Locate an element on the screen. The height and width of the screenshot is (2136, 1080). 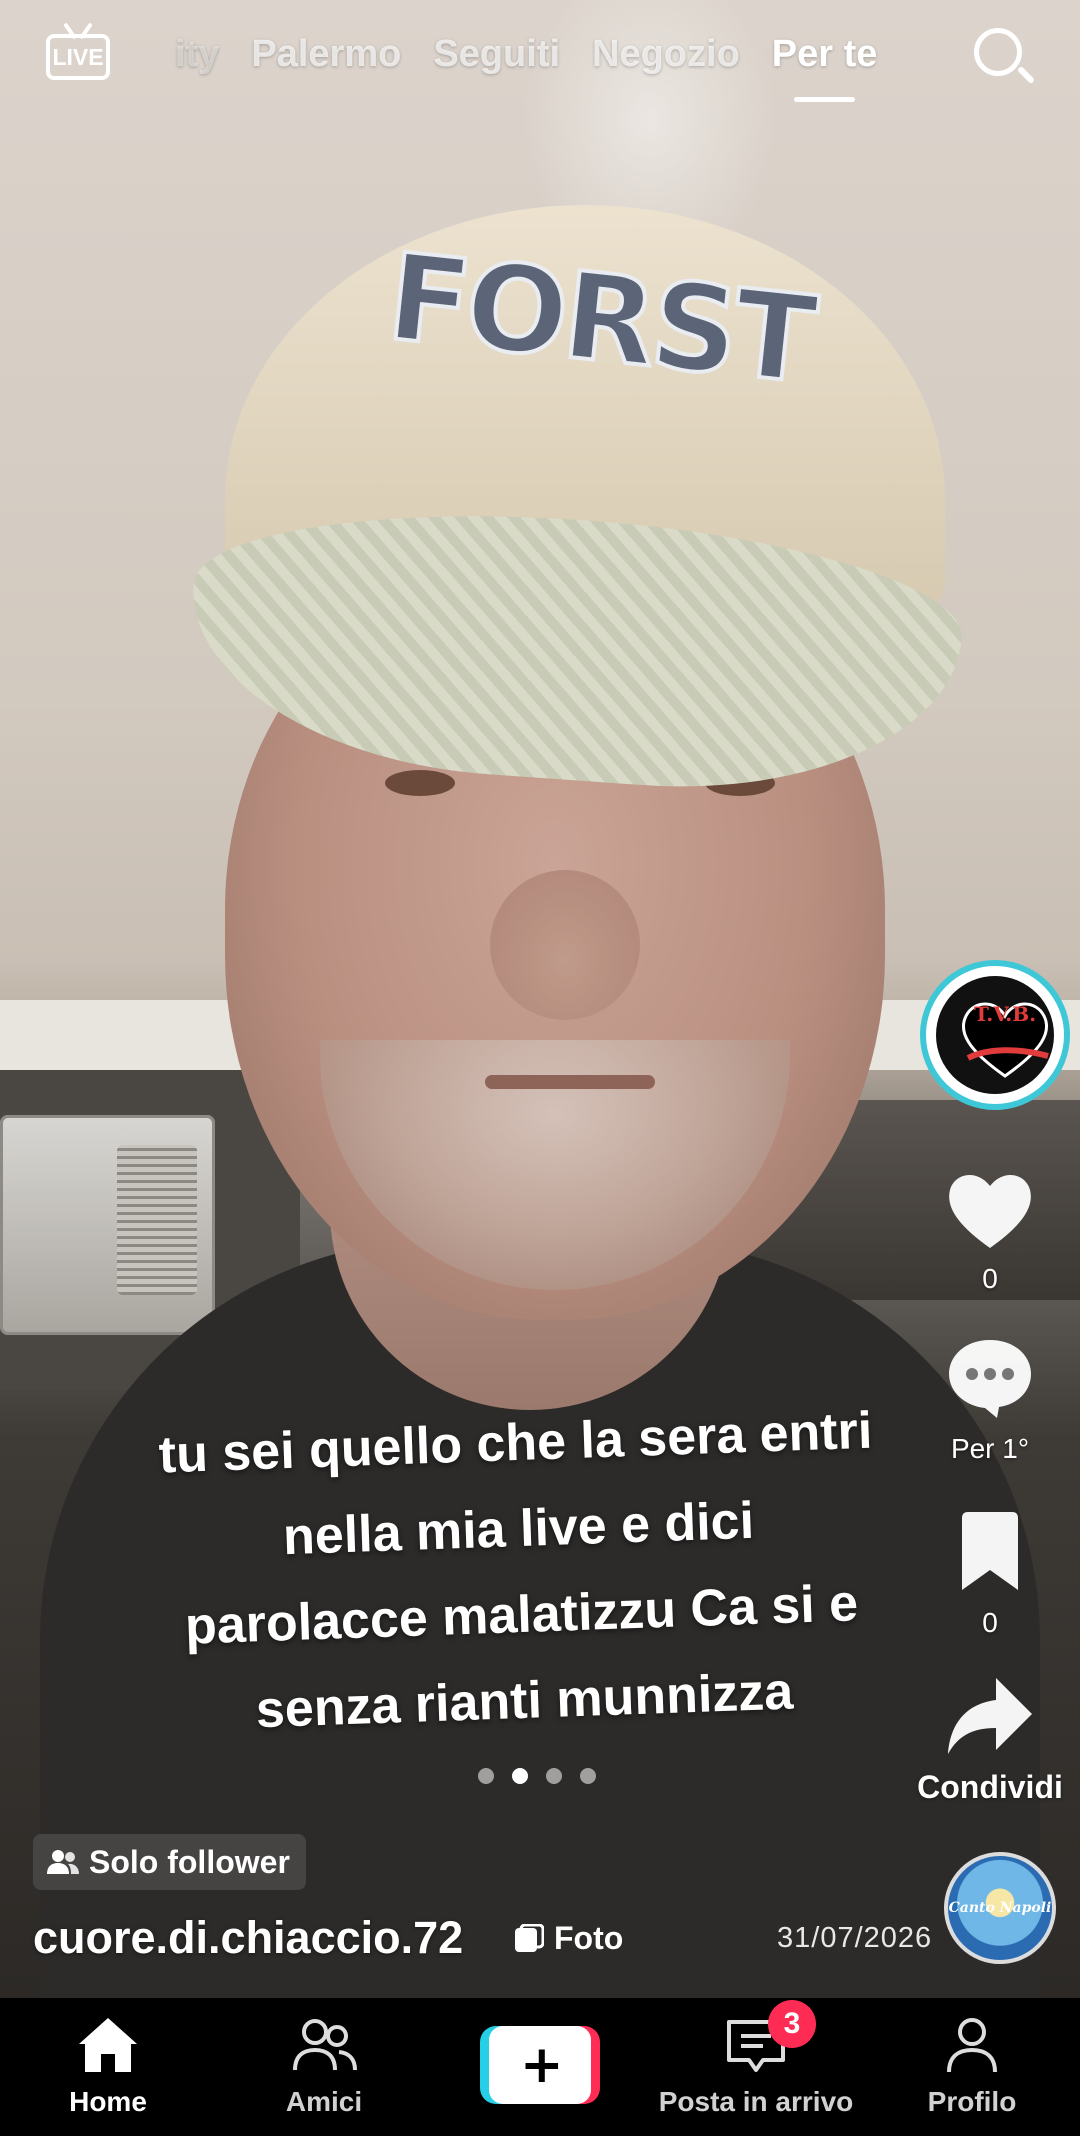
nav-home-label: Home is located at coordinates (108, 2101).